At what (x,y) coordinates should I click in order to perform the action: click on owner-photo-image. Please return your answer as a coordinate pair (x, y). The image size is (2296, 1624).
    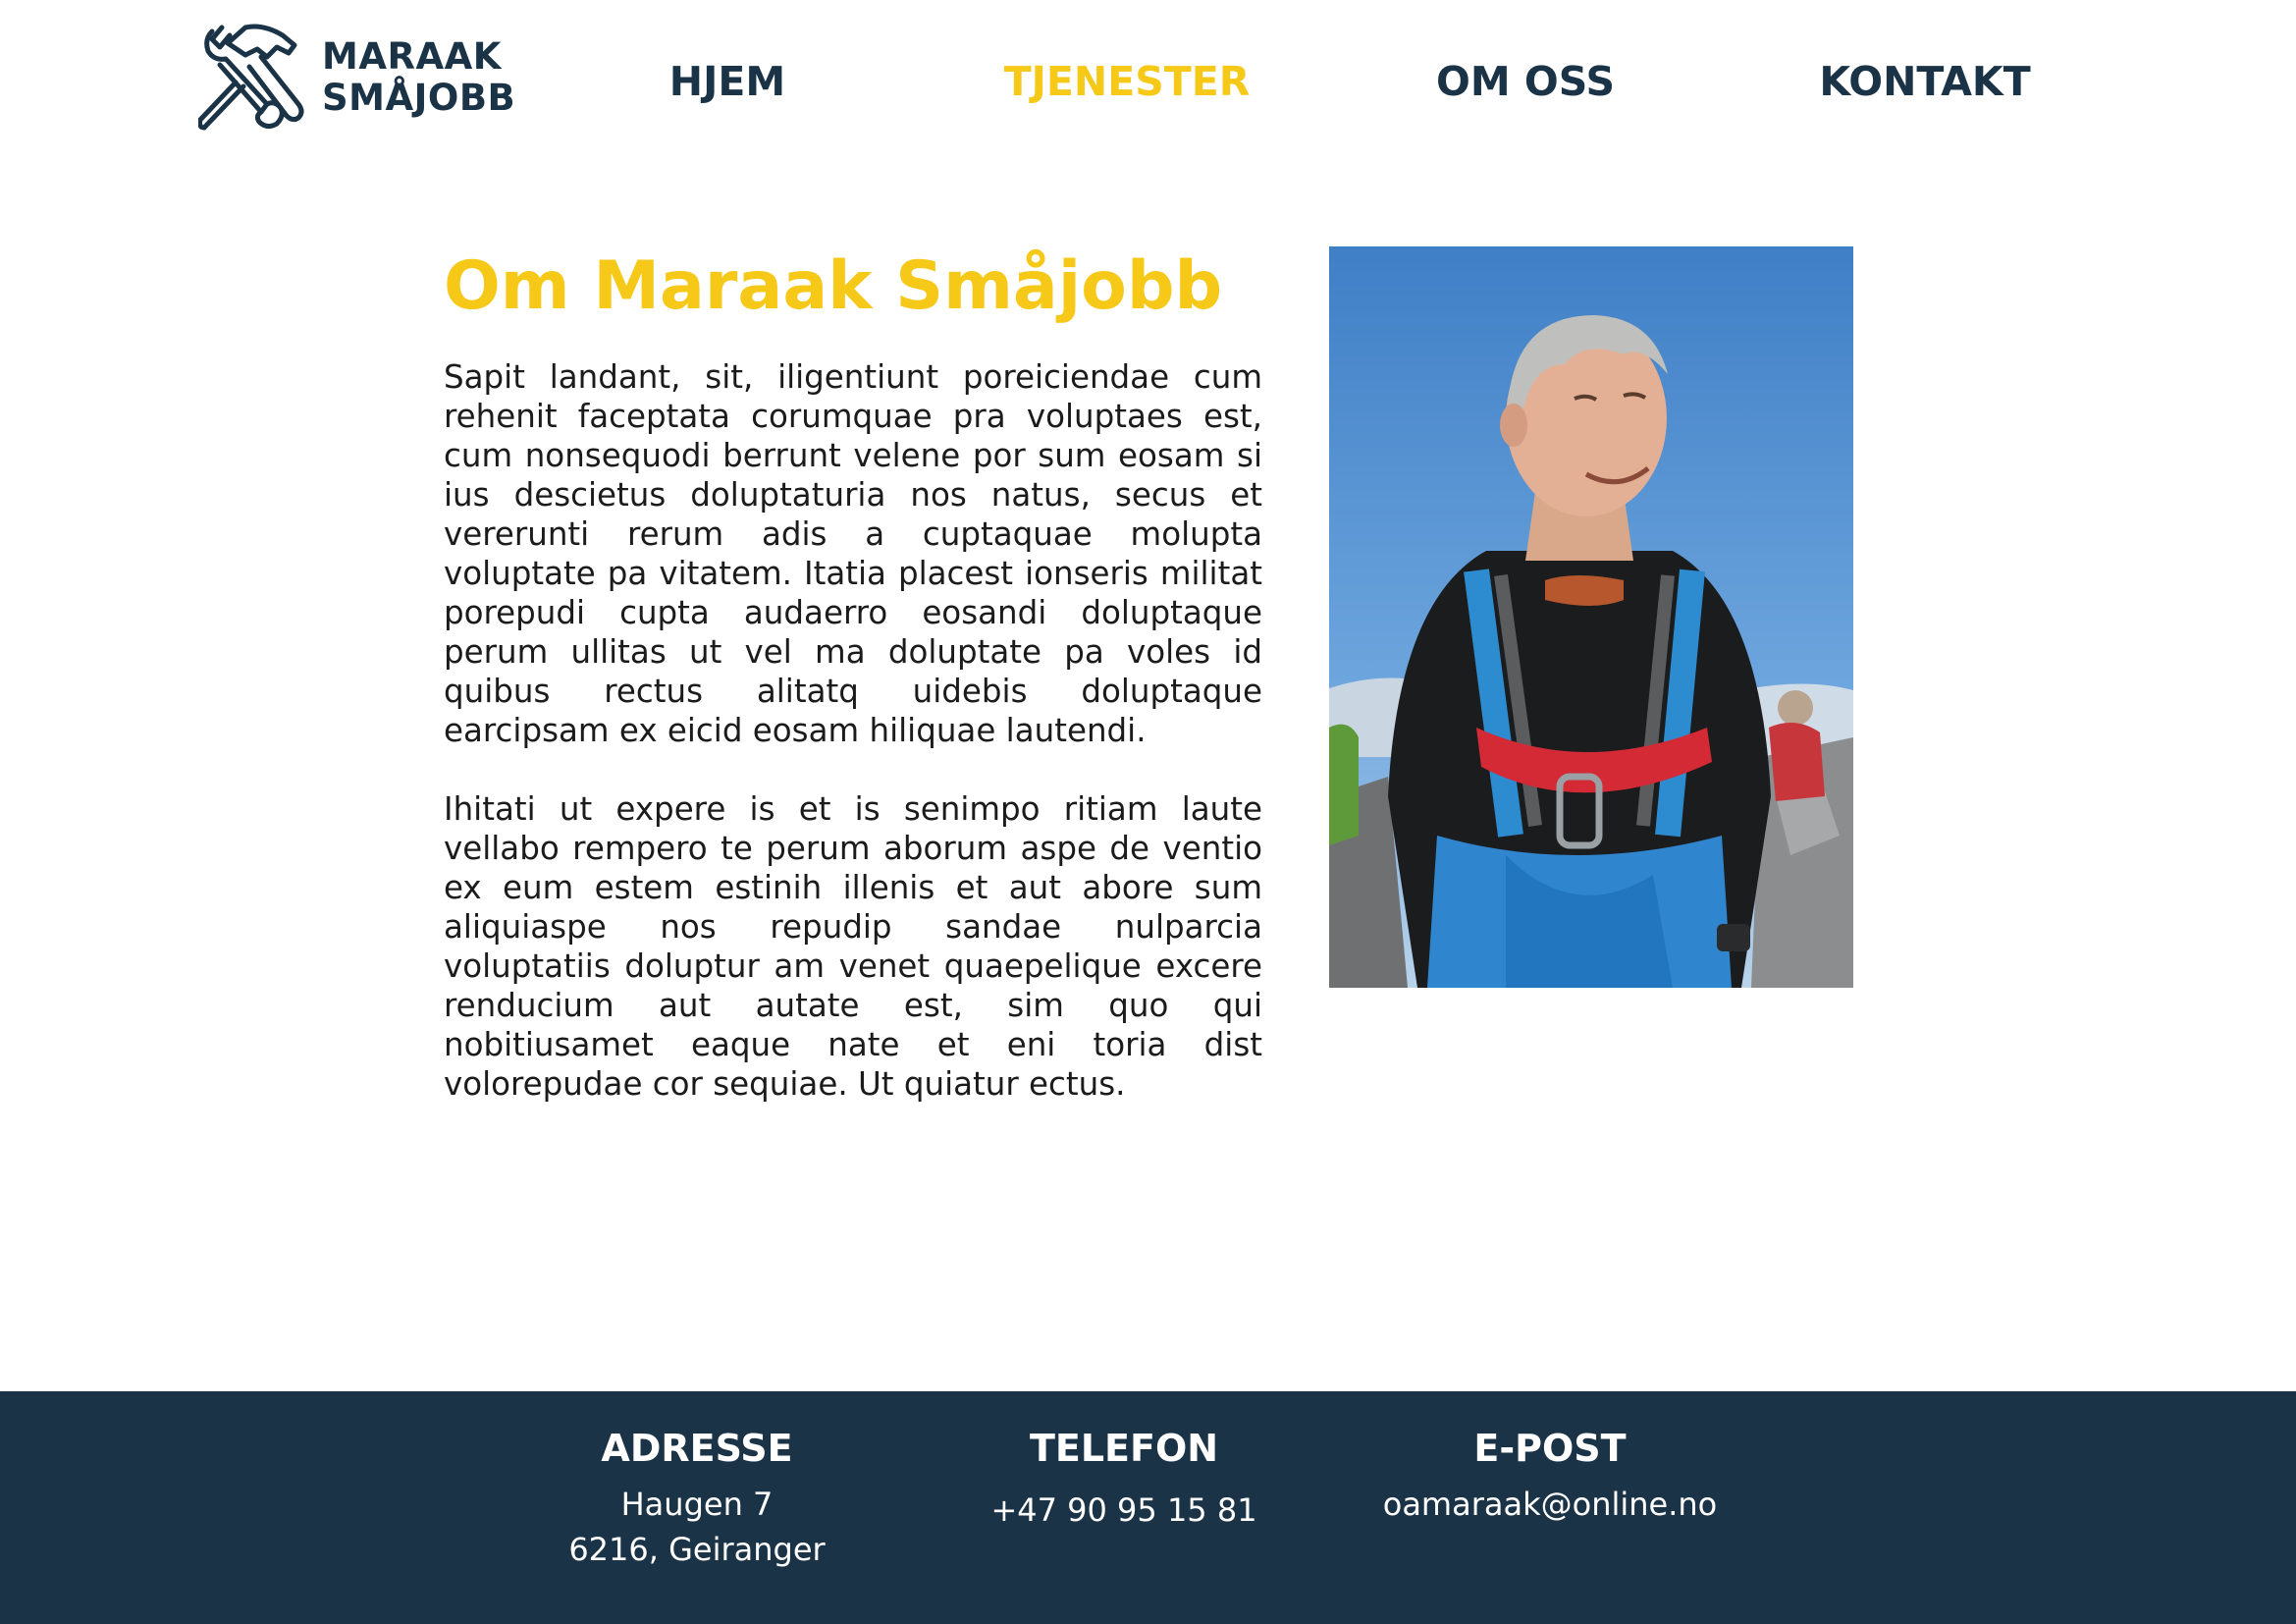
    Looking at the image, I should click on (1591, 617).